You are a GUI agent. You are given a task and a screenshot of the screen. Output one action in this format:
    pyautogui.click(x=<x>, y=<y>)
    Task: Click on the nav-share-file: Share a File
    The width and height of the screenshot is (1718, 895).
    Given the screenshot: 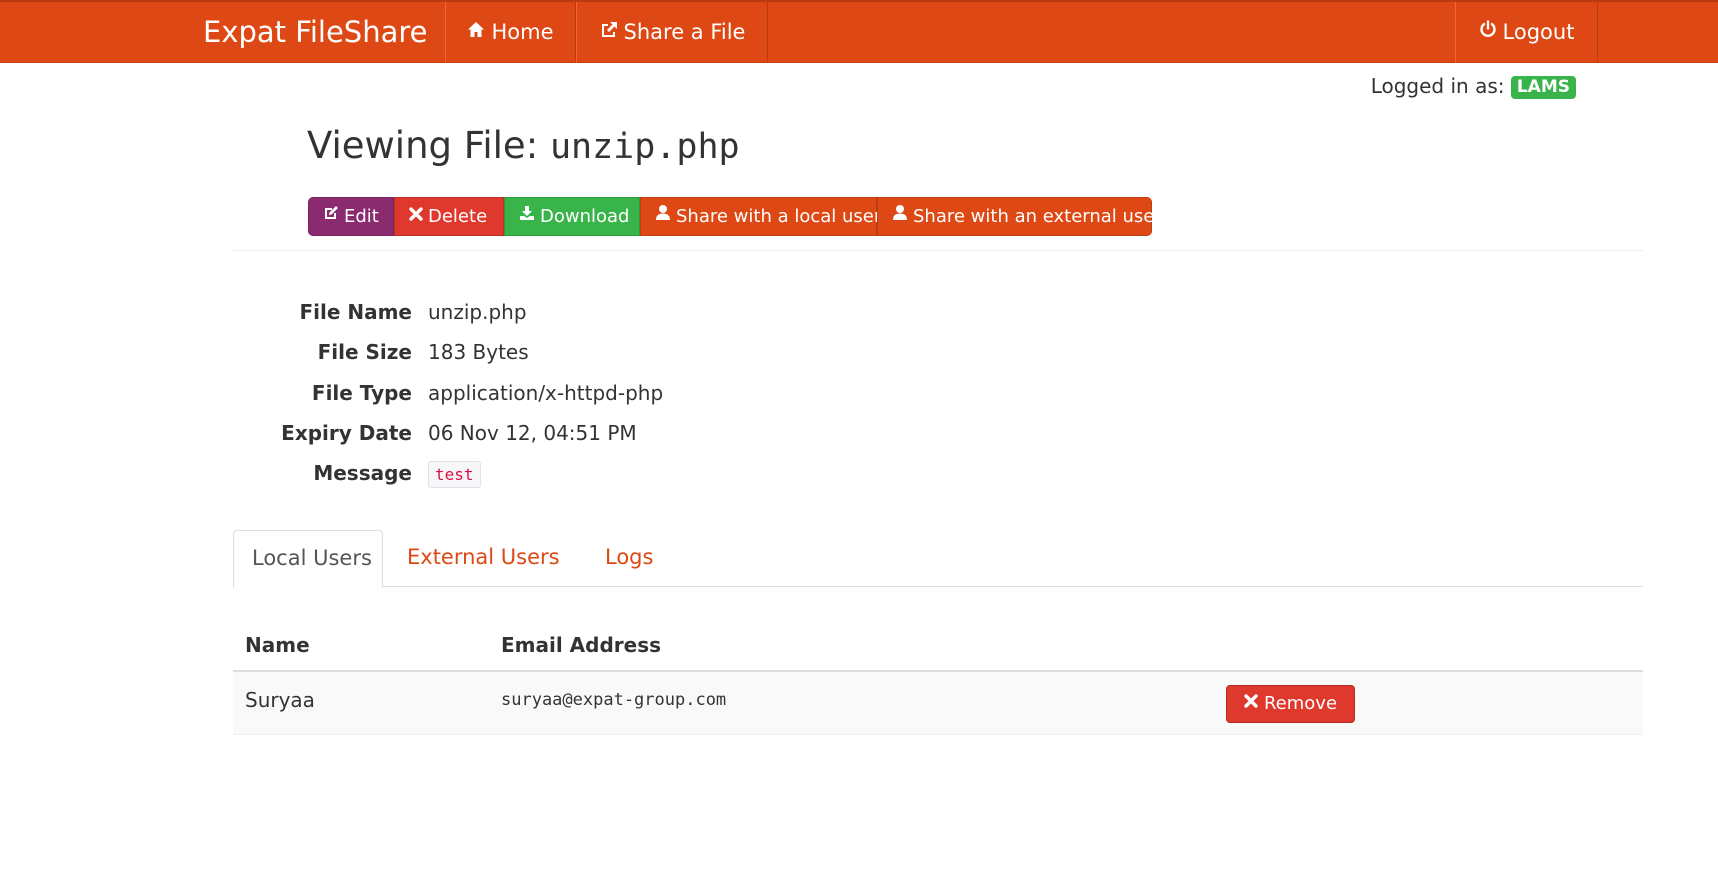 What is the action you would take?
    pyautogui.click(x=672, y=32)
    